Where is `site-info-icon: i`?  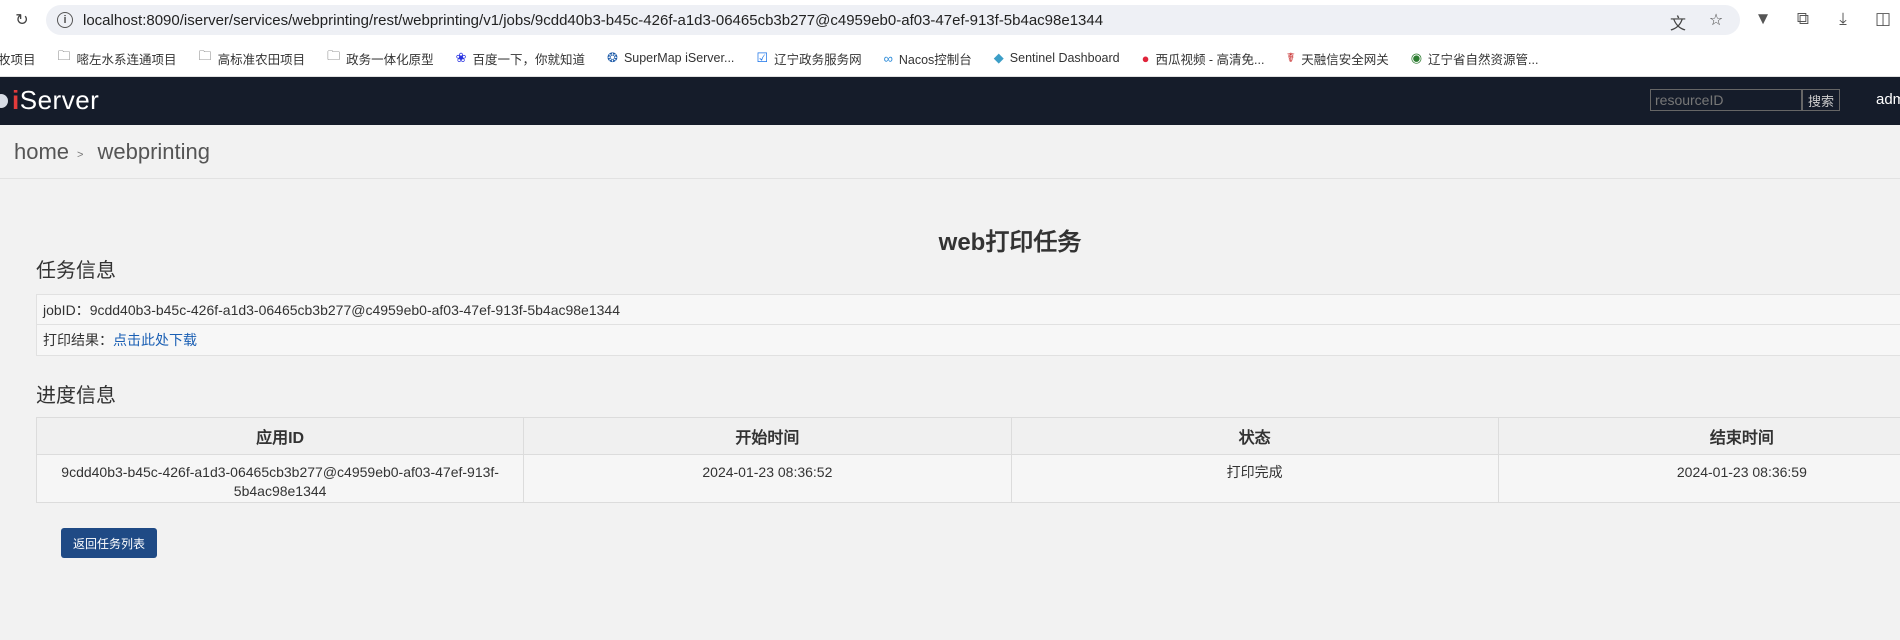
site-info-icon: i is located at coordinates (65, 20).